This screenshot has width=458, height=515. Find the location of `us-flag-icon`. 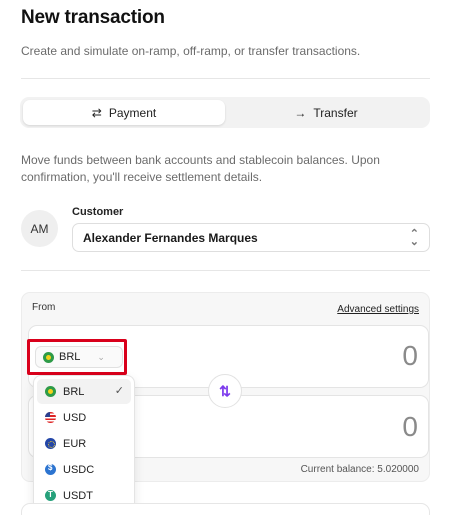

us-flag-icon is located at coordinates (50, 417).